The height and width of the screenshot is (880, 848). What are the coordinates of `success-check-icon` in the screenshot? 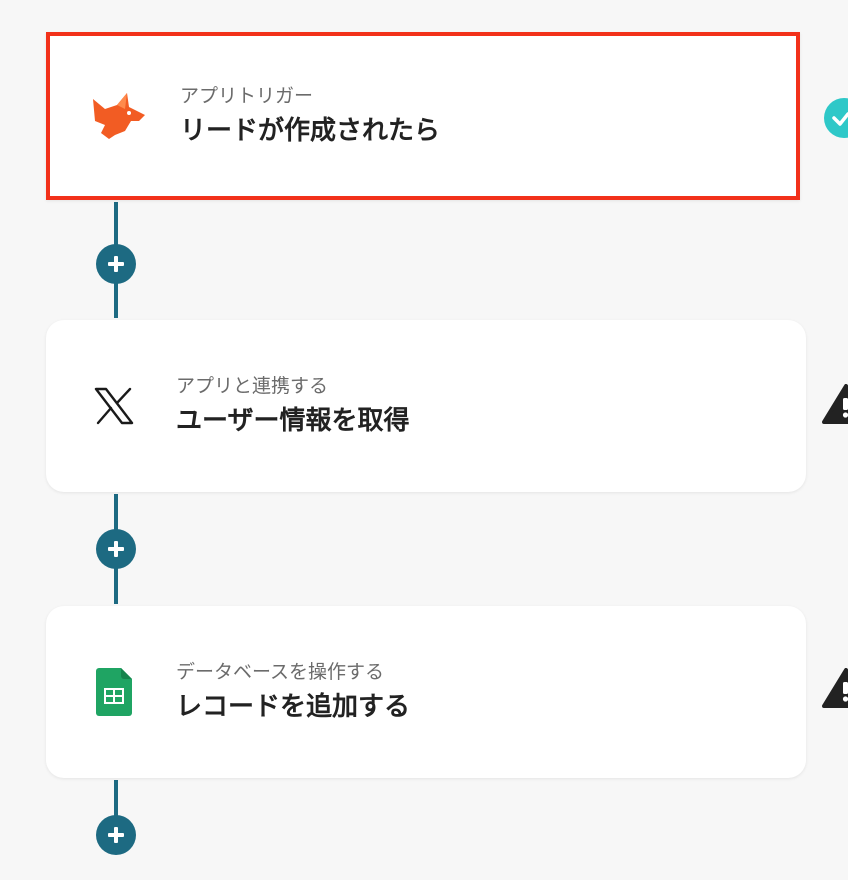 It's located at (835, 118).